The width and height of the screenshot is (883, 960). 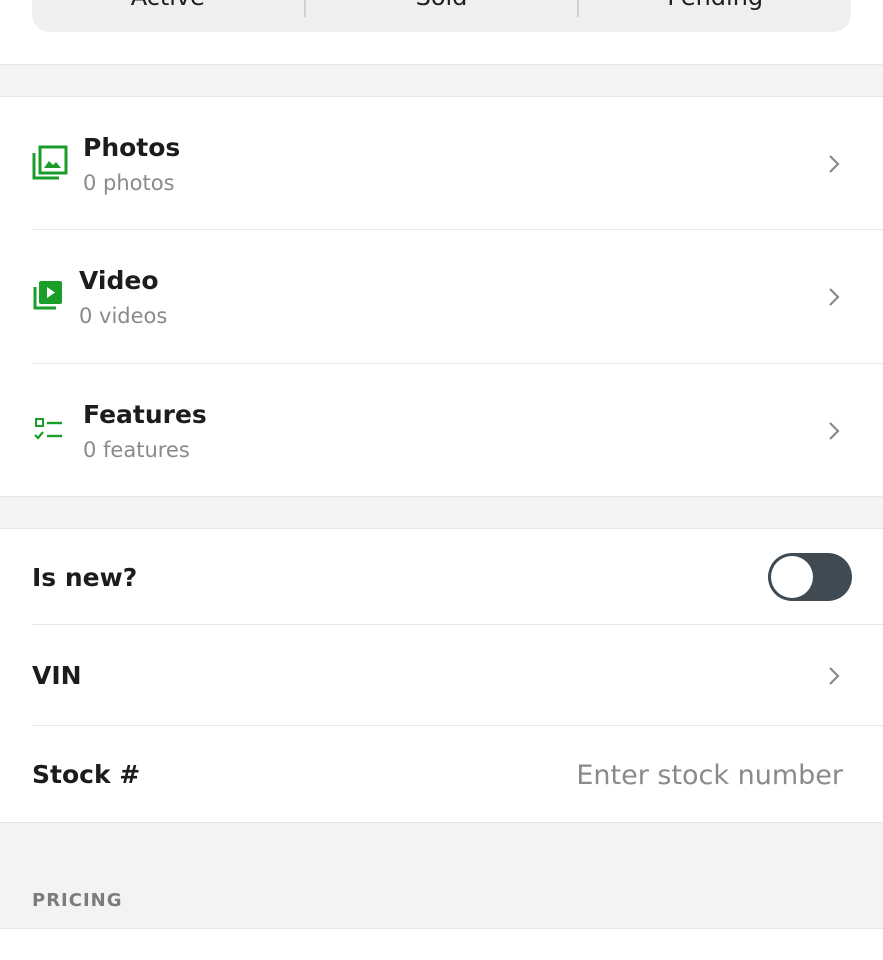 What do you see at coordinates (129, 183) in the screenshot?
I see `photos-subtitle: 0 photos` at bounding box center [129, 183].